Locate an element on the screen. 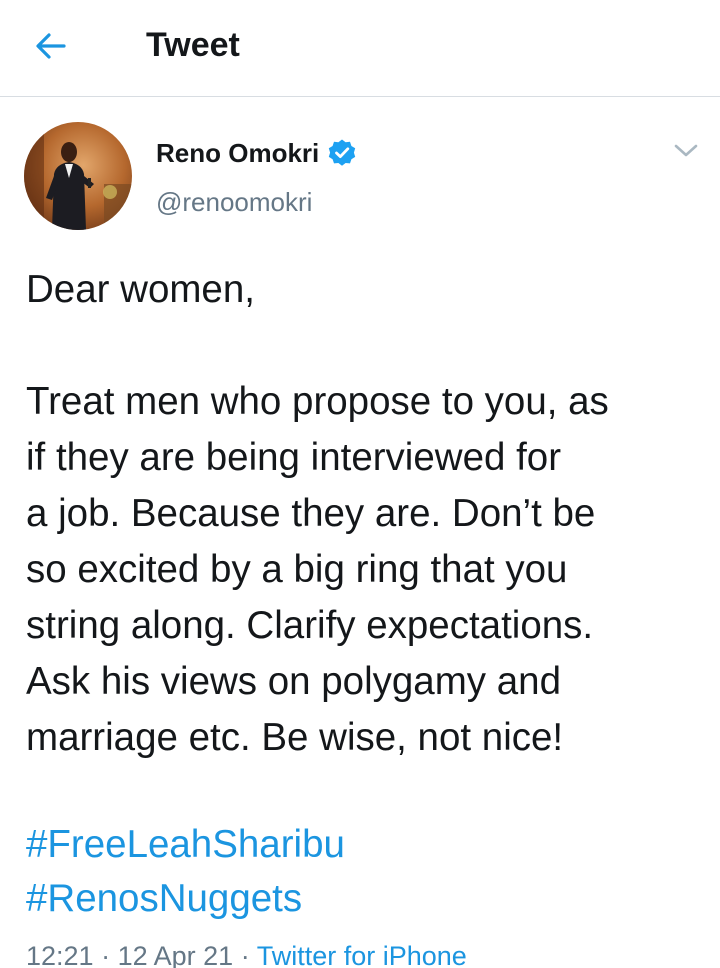  tweet-date: 12 Apr 21 is located at coordinates (175, 954).